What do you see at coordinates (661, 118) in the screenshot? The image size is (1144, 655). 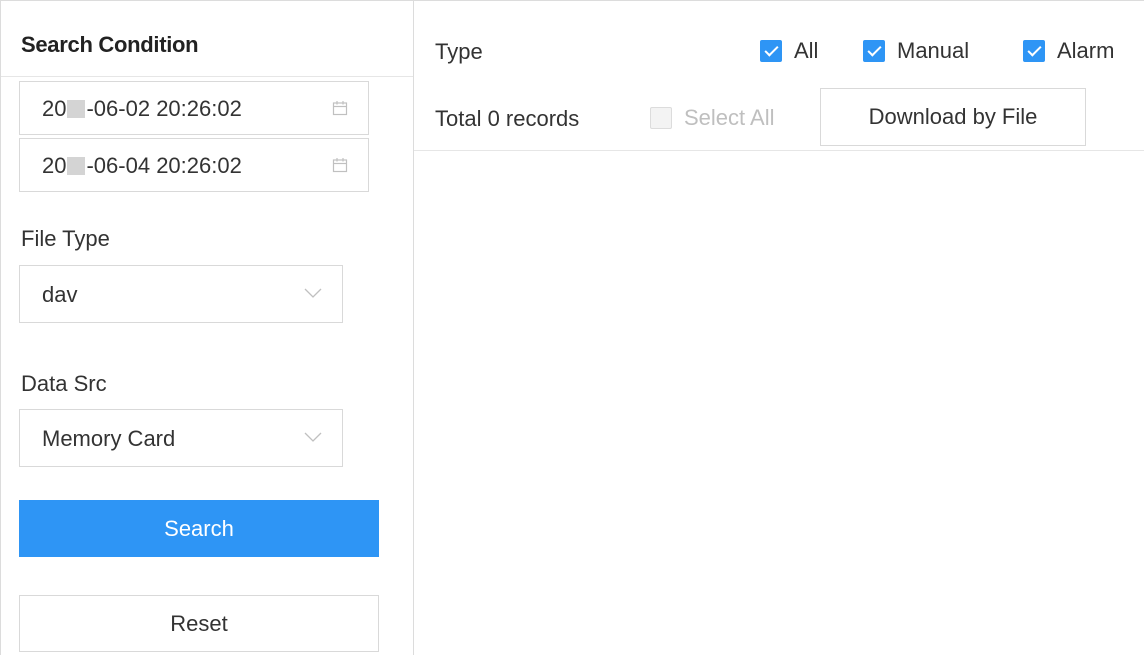 I see `checkbox-disabled-icon` at bounding box center [661, 118].